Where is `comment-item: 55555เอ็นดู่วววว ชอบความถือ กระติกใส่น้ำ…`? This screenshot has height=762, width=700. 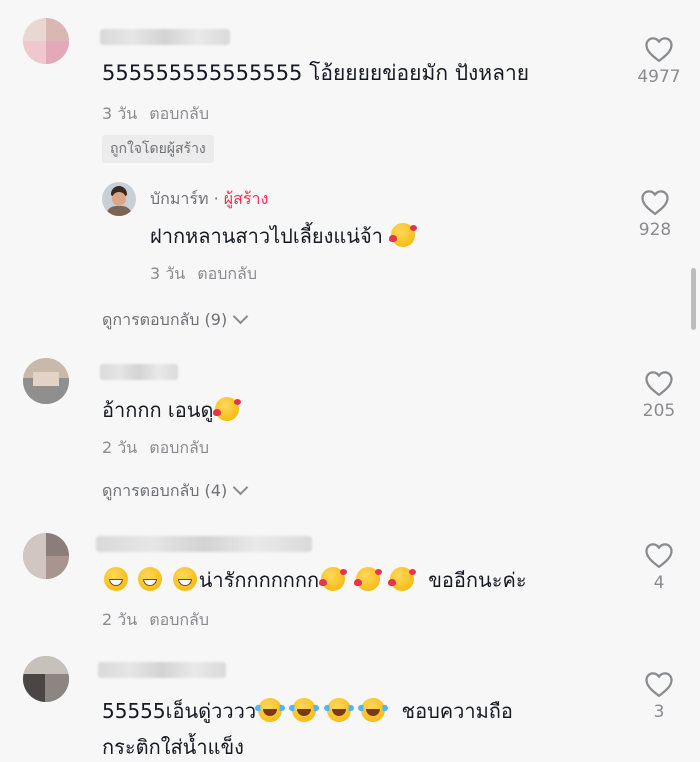
comment-item: 55555เอ็นดู่วววว ชอบความถือ กระติกใส่น้ำ… is located at coordinates (350, 705).